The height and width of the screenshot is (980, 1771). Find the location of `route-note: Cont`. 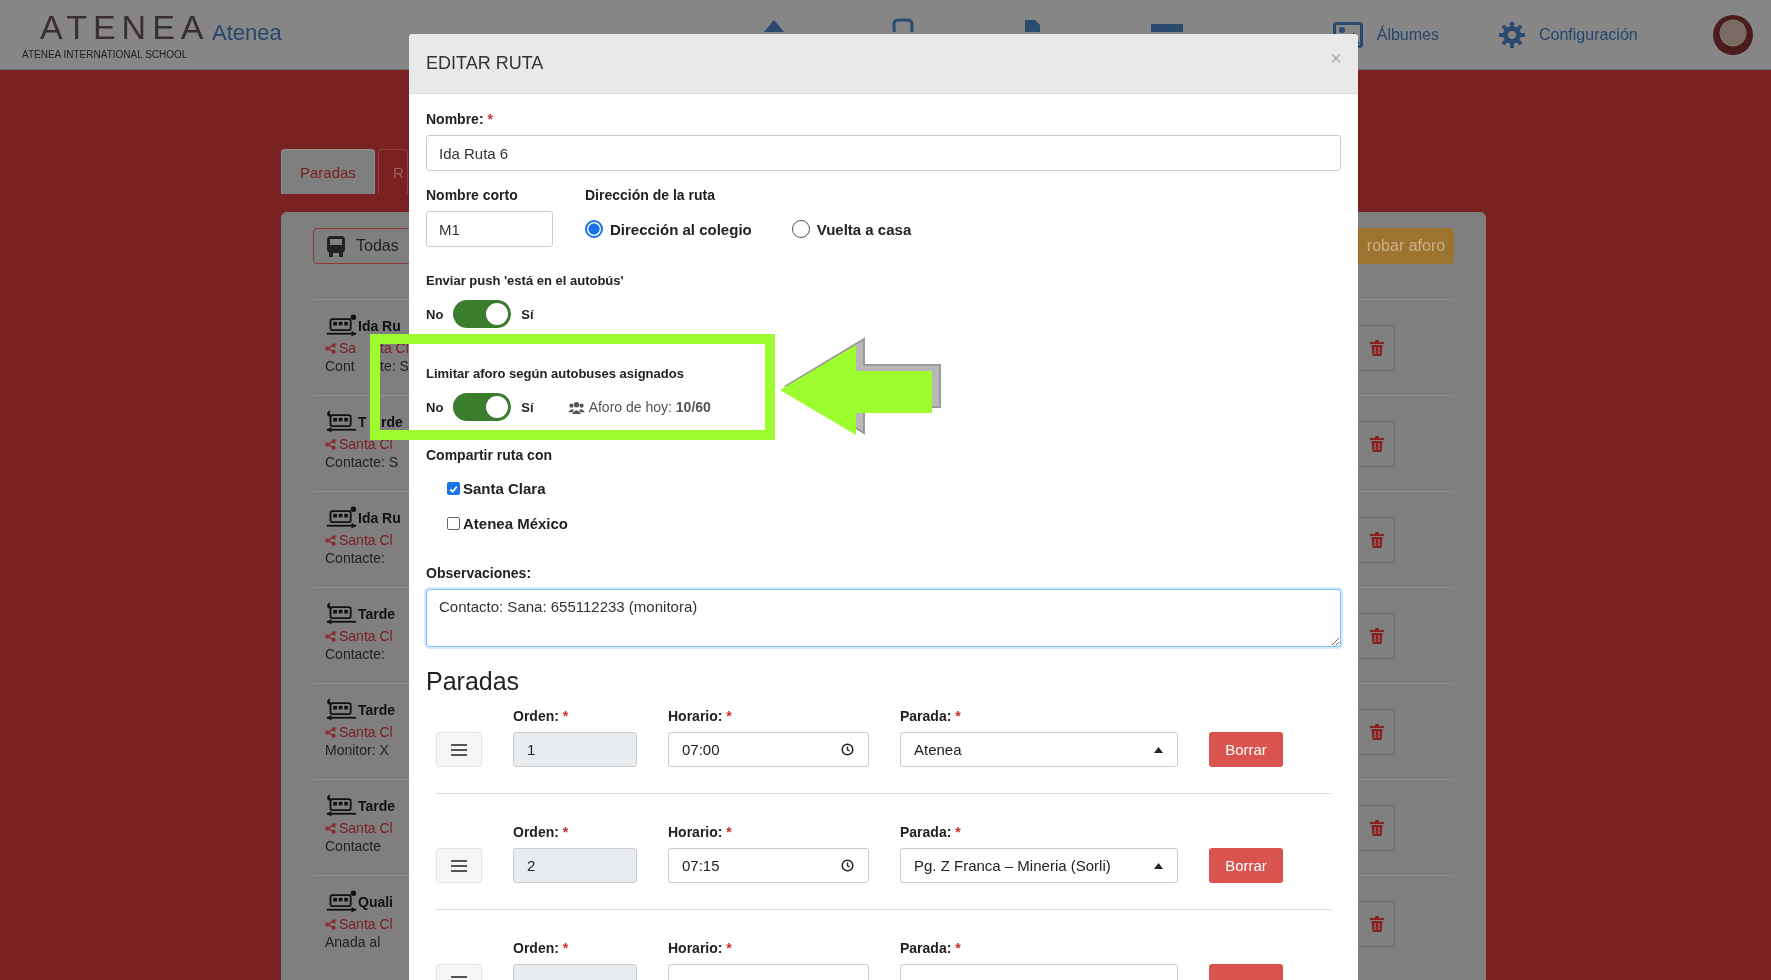

route-note: Cont is located at coordinates (340, 366).